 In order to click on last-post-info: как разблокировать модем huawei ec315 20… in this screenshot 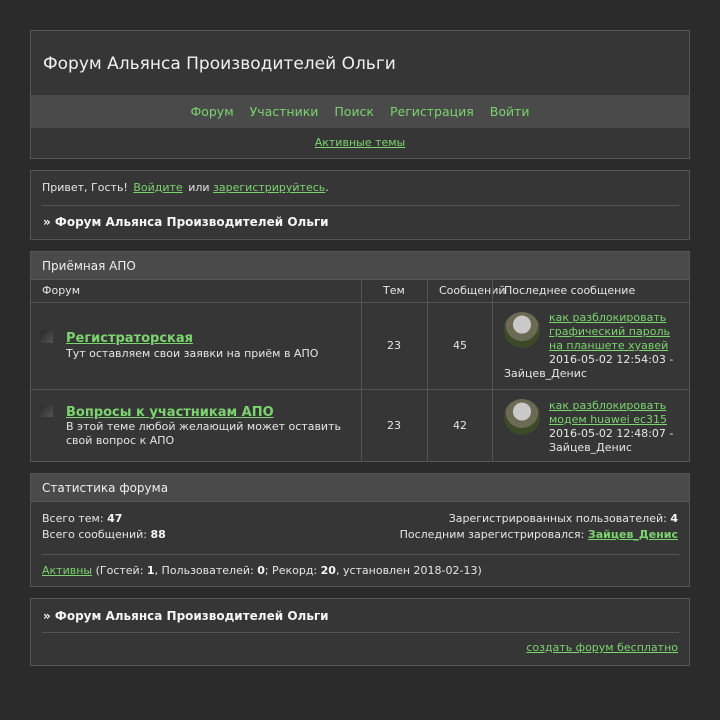, I will do `click(616, 427)`.